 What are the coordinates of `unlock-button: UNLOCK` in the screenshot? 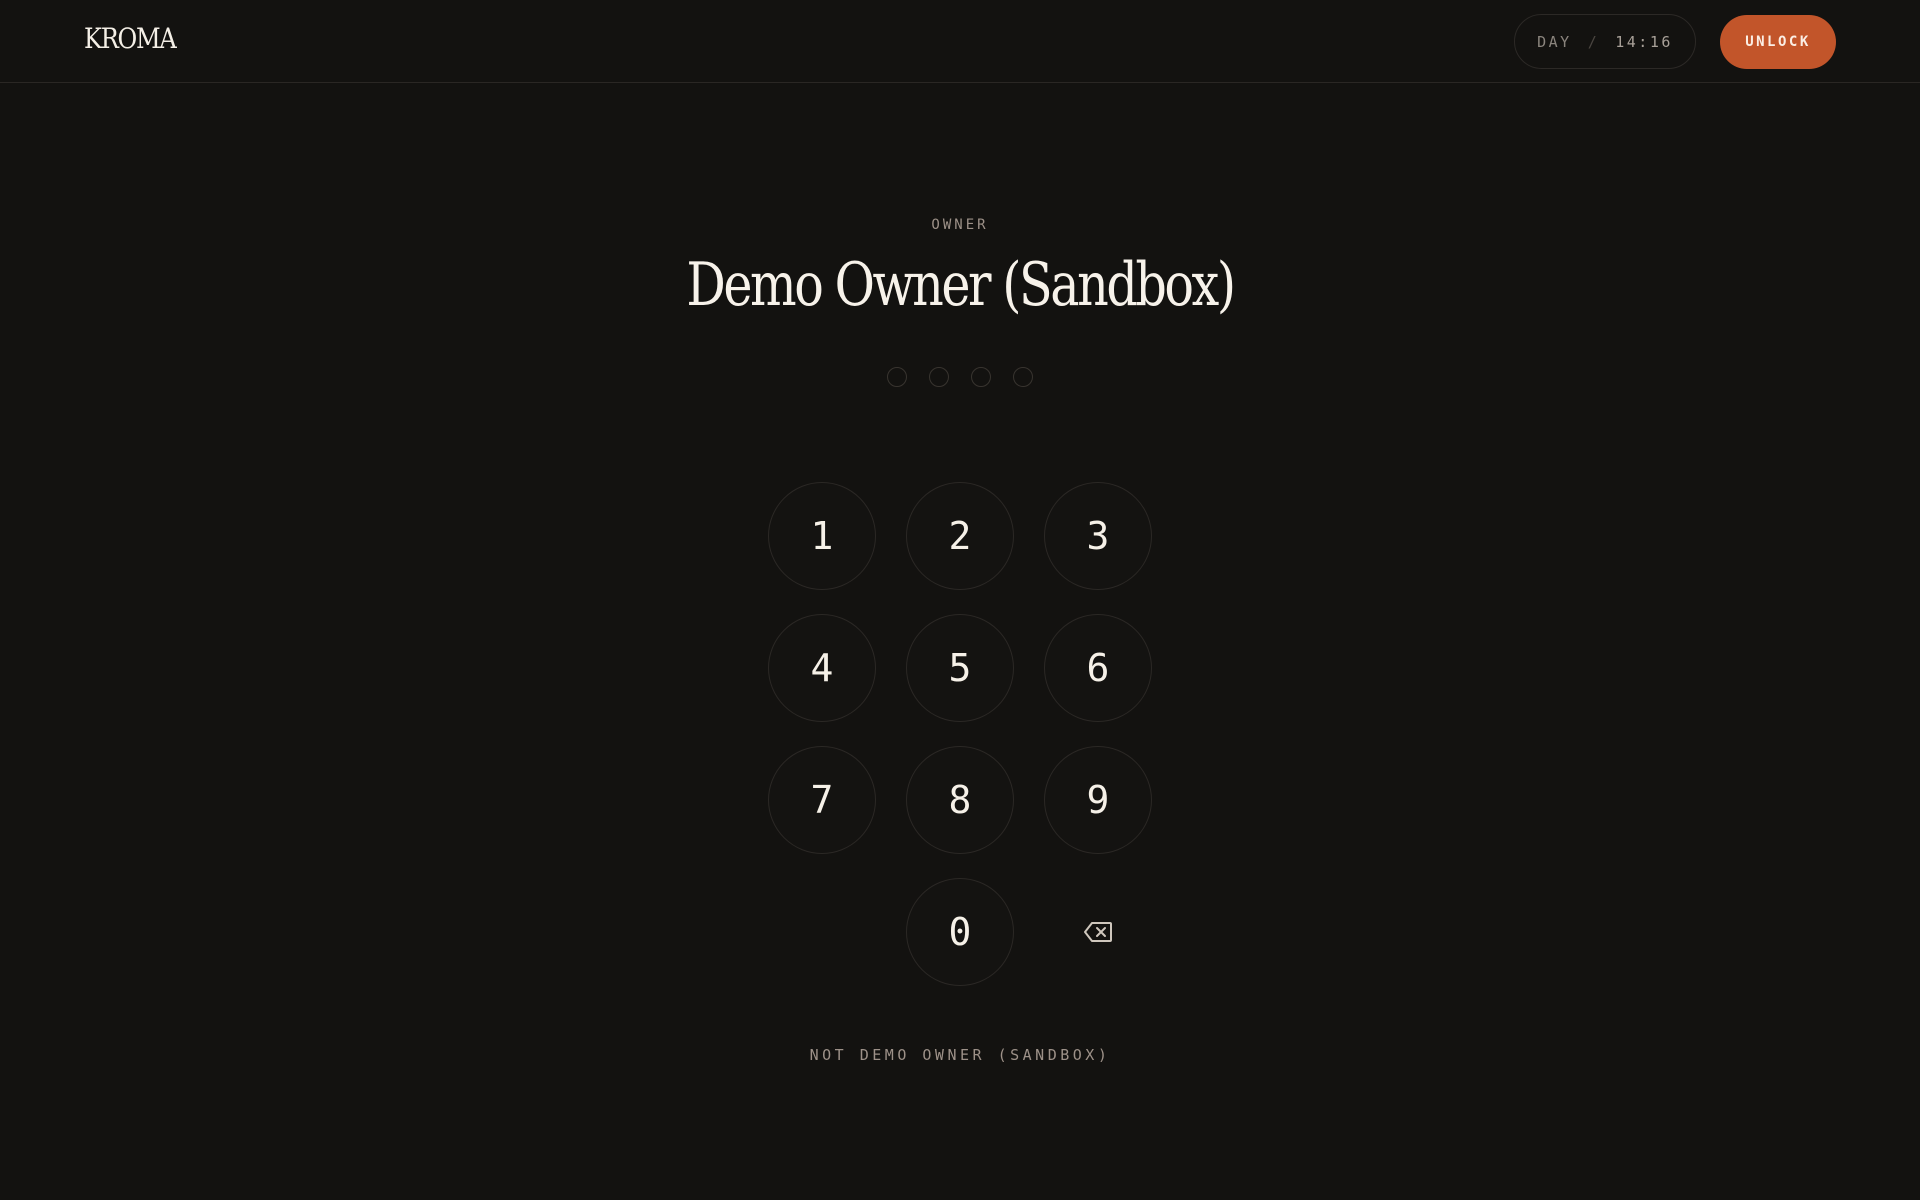 It's located at (1778, 42).